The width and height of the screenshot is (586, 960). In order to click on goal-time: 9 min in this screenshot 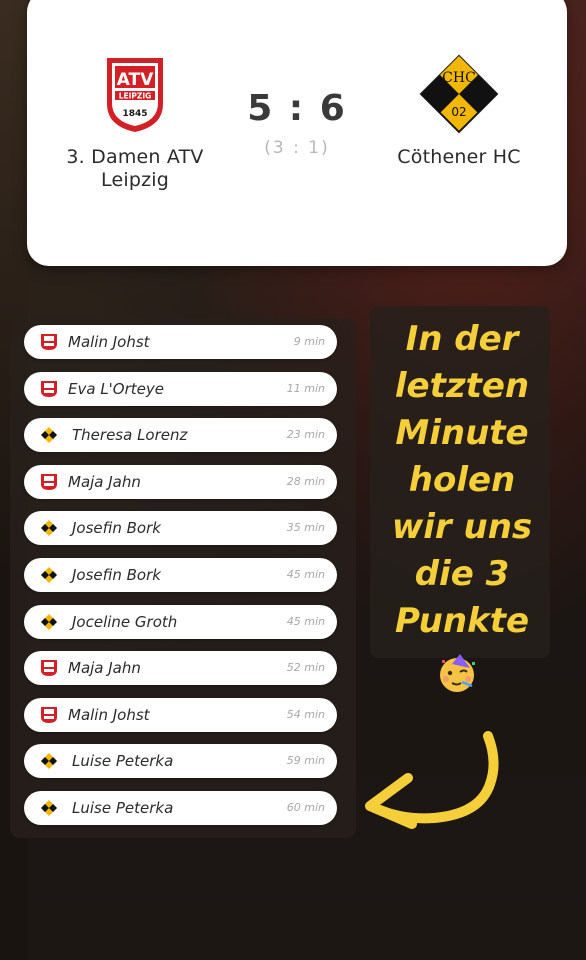, I will do `click(309, 341)`.